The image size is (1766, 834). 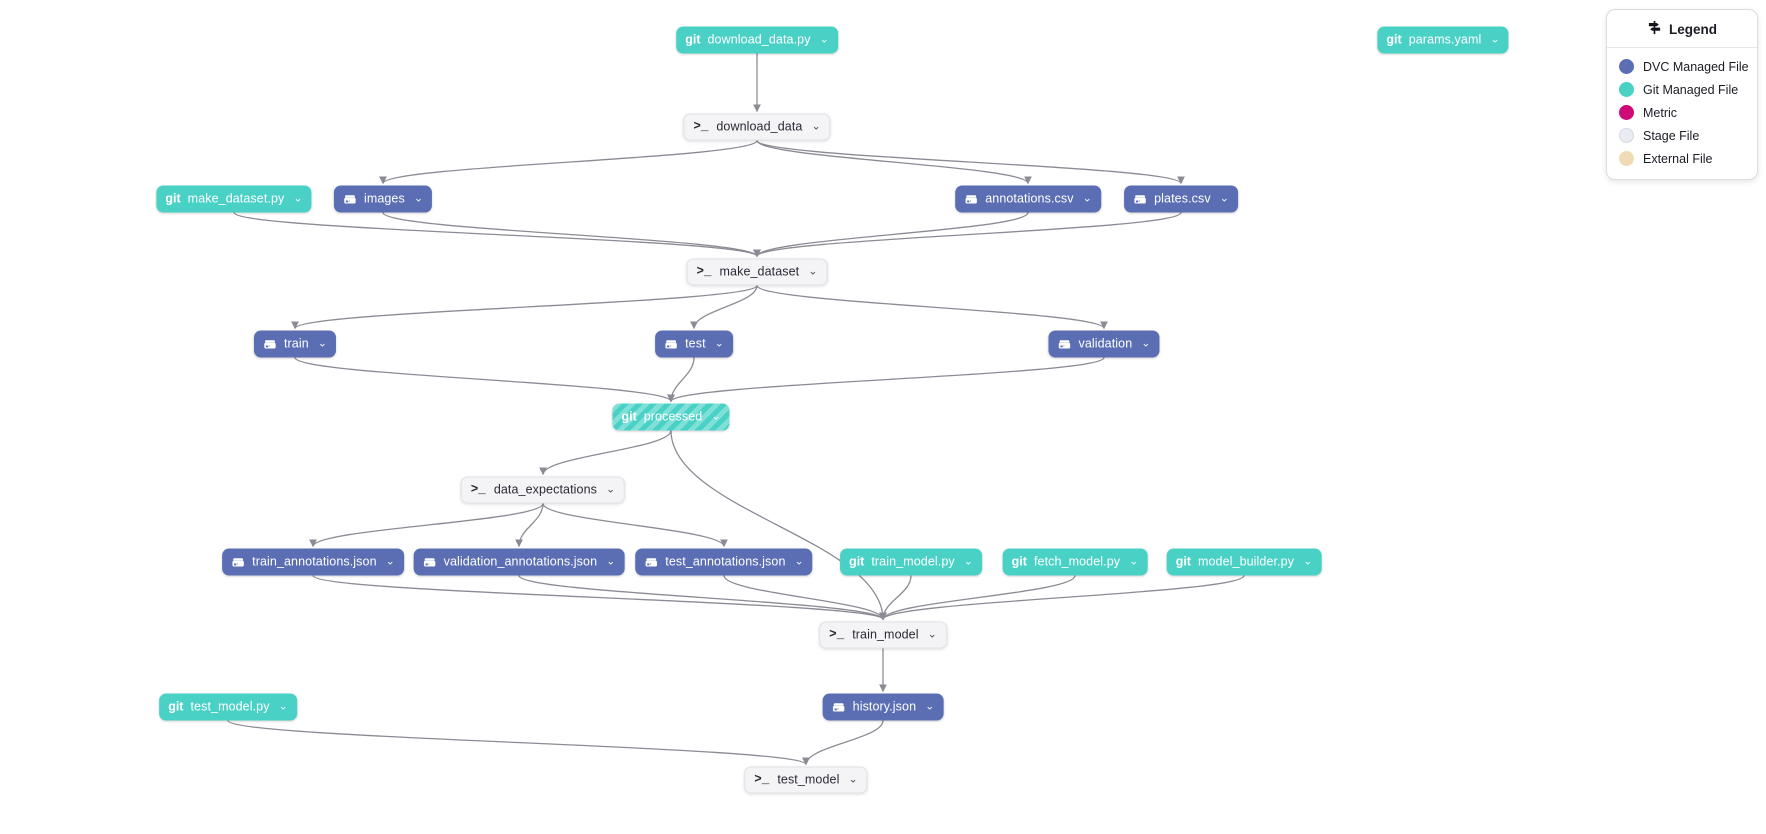 I want to click on dag-node-label: params.yaml, so click(x=1445, y=39).